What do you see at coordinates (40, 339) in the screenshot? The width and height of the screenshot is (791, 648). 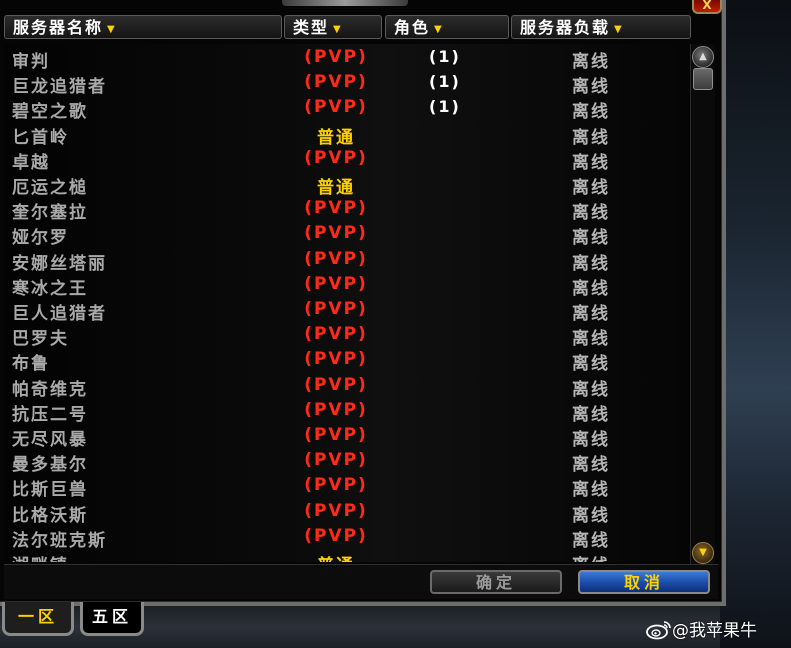 I see `server-name: 巴罗夫` at bounding box center [40, 339].